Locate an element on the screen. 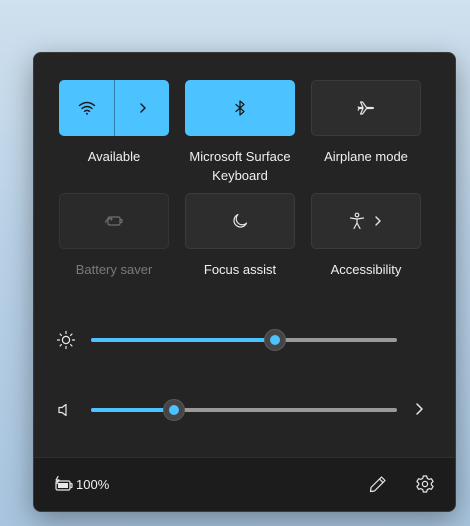 The image size is (470, 526). bluetooth-icon is located at coordinates (240, 108).